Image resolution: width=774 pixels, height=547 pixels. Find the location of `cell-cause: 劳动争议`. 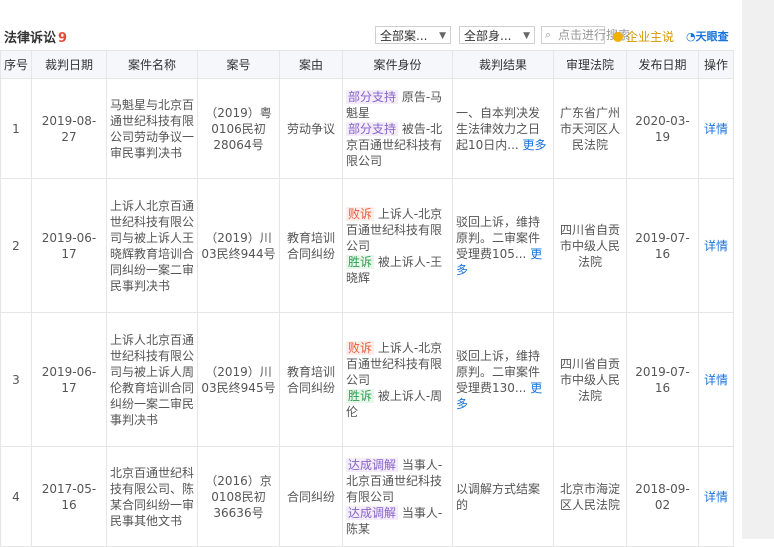

cell-cause: 劳动争议 is located at coordinates (311, 128).